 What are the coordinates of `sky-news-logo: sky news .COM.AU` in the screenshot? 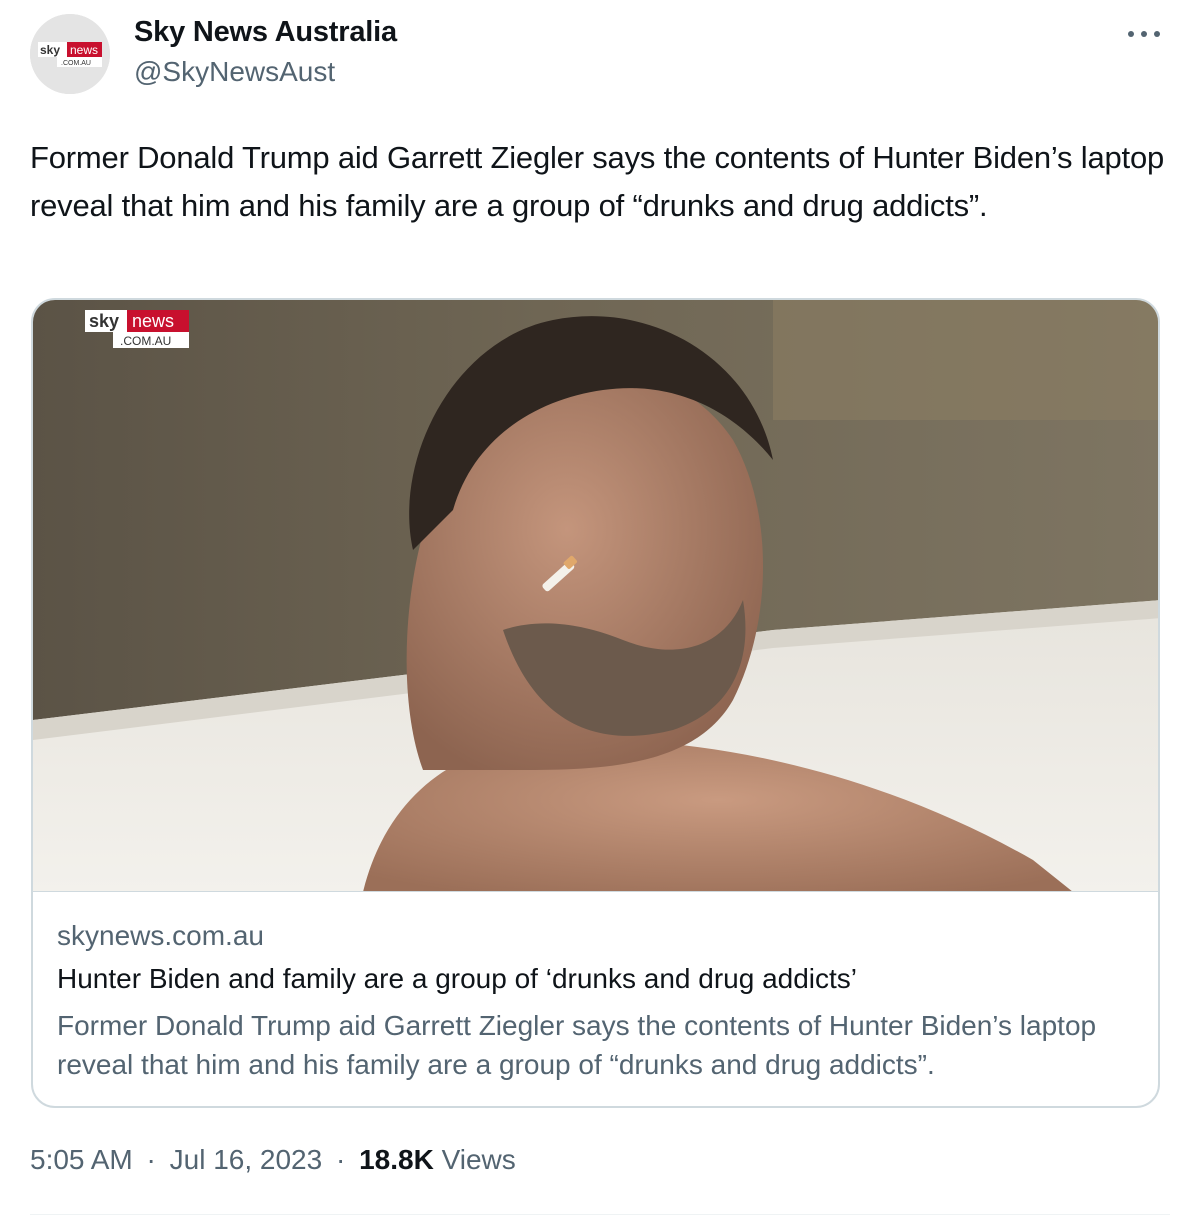 It's located at (70, 54).